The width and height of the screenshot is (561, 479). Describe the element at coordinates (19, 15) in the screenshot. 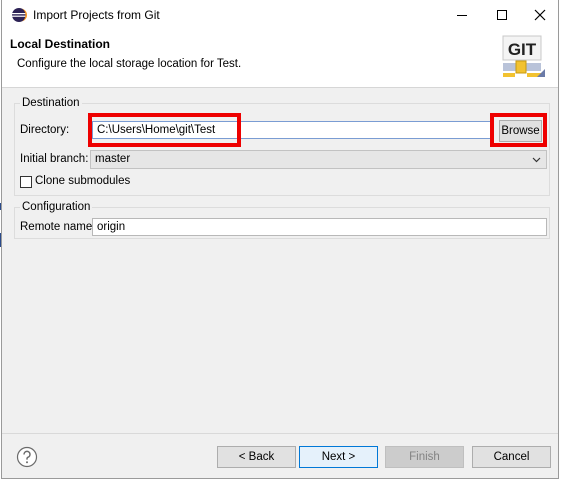

I see `eclipse-icon` at that location.